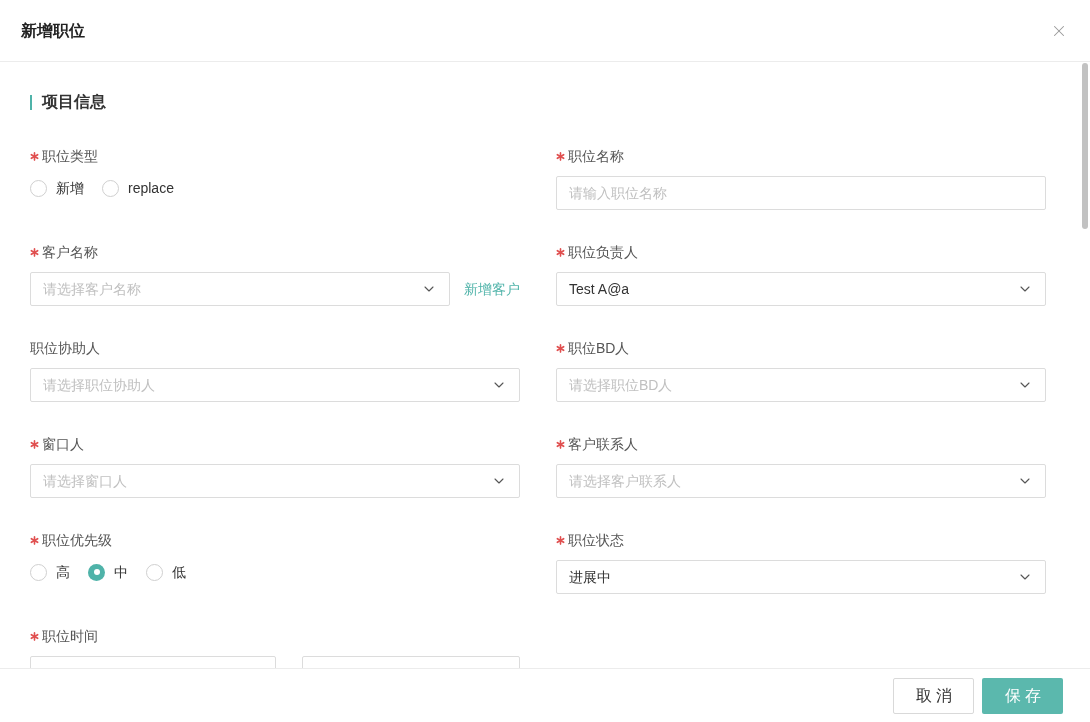 This screenshot has height=722, width=1090. I want to click on section-marker, so click(31, 102).